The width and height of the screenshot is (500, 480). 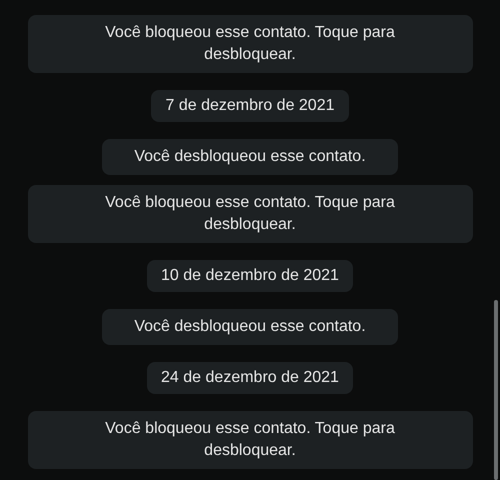 What do you see at coordinates (250, 276) in the screenshot?
I see `date-label: 10 de dezembro de 2021` at bounding box center [250, 276].